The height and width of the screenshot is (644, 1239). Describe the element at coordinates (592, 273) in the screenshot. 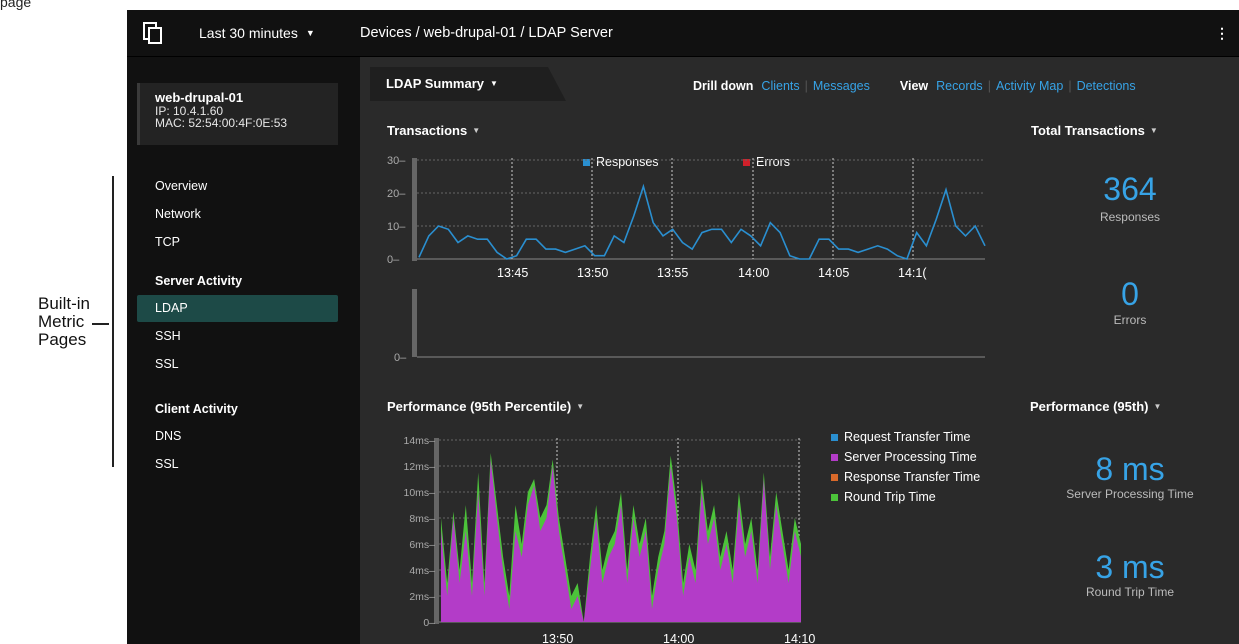

I see `x-tick-label: 13:50` at that location.